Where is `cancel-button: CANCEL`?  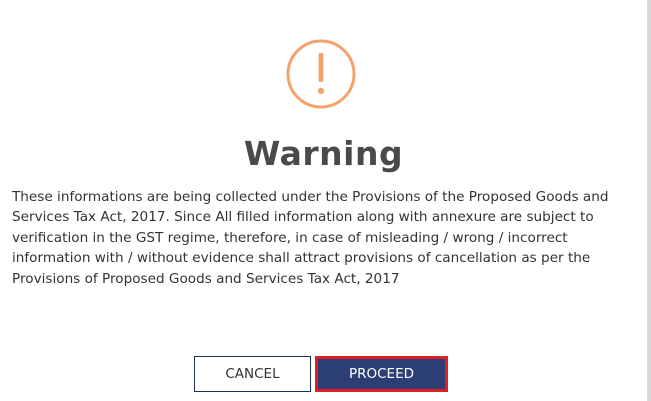
cancel-button: CANCEL is located at coordinates (252, 374).